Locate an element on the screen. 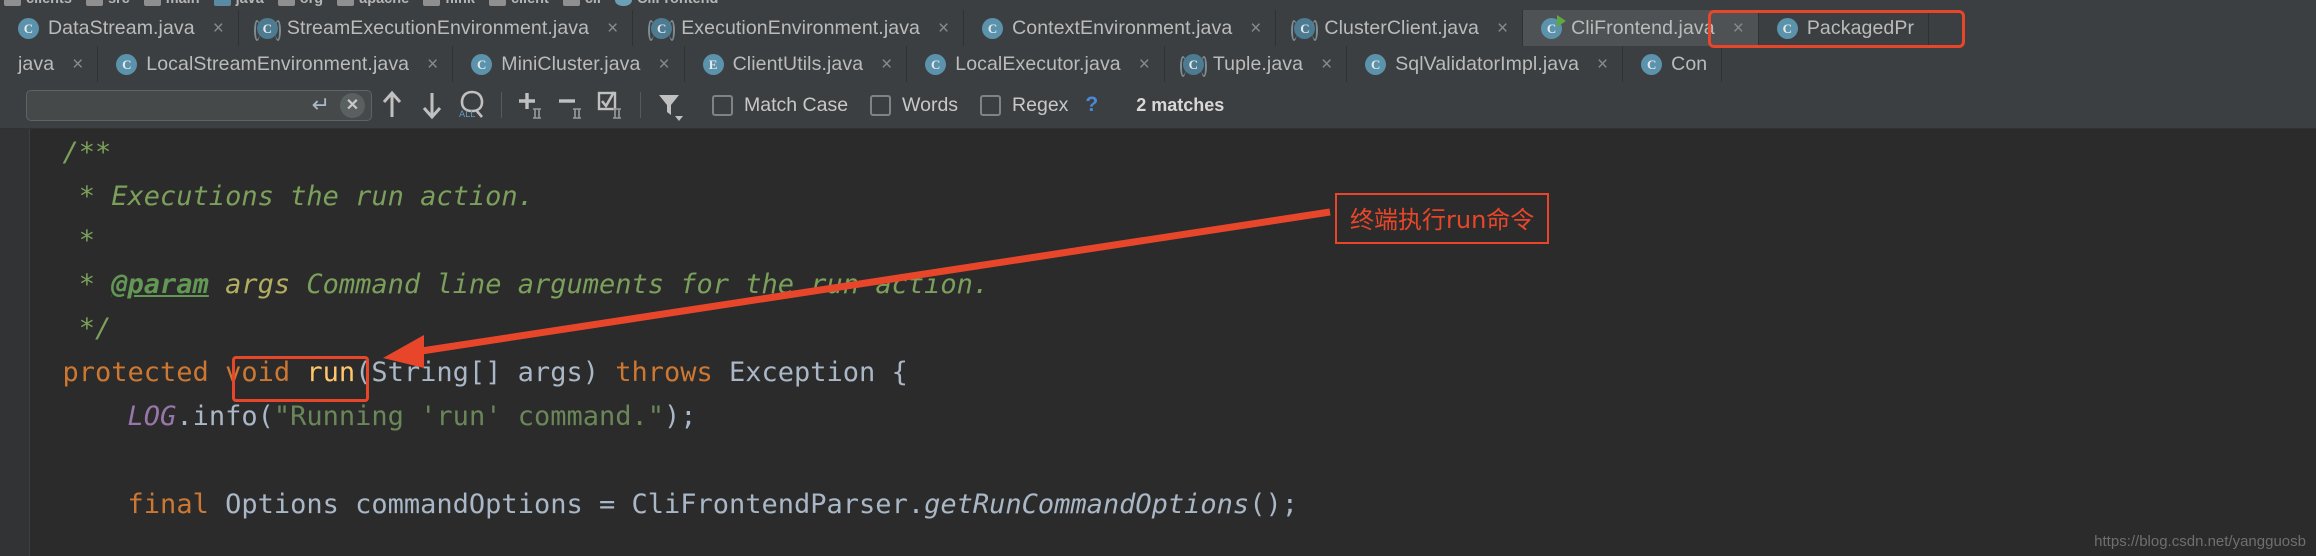 The width and height of the screenshot is (2316, 556). editor-tab-label: DataStream.java is located at coordinates (121, 27).